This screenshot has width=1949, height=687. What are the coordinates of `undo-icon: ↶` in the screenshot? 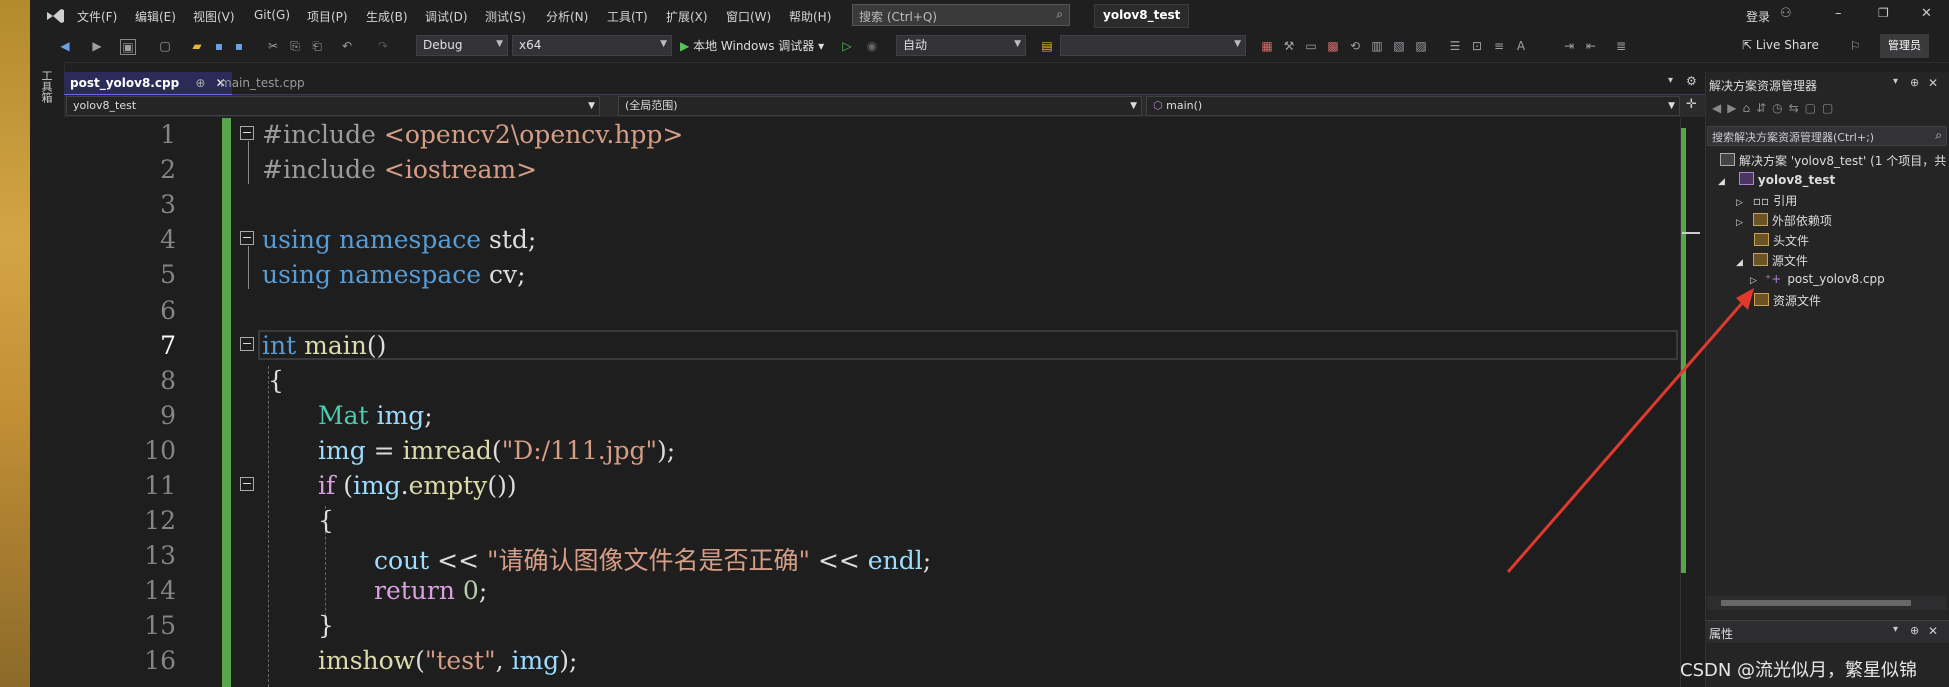 It's located at (347, 46).